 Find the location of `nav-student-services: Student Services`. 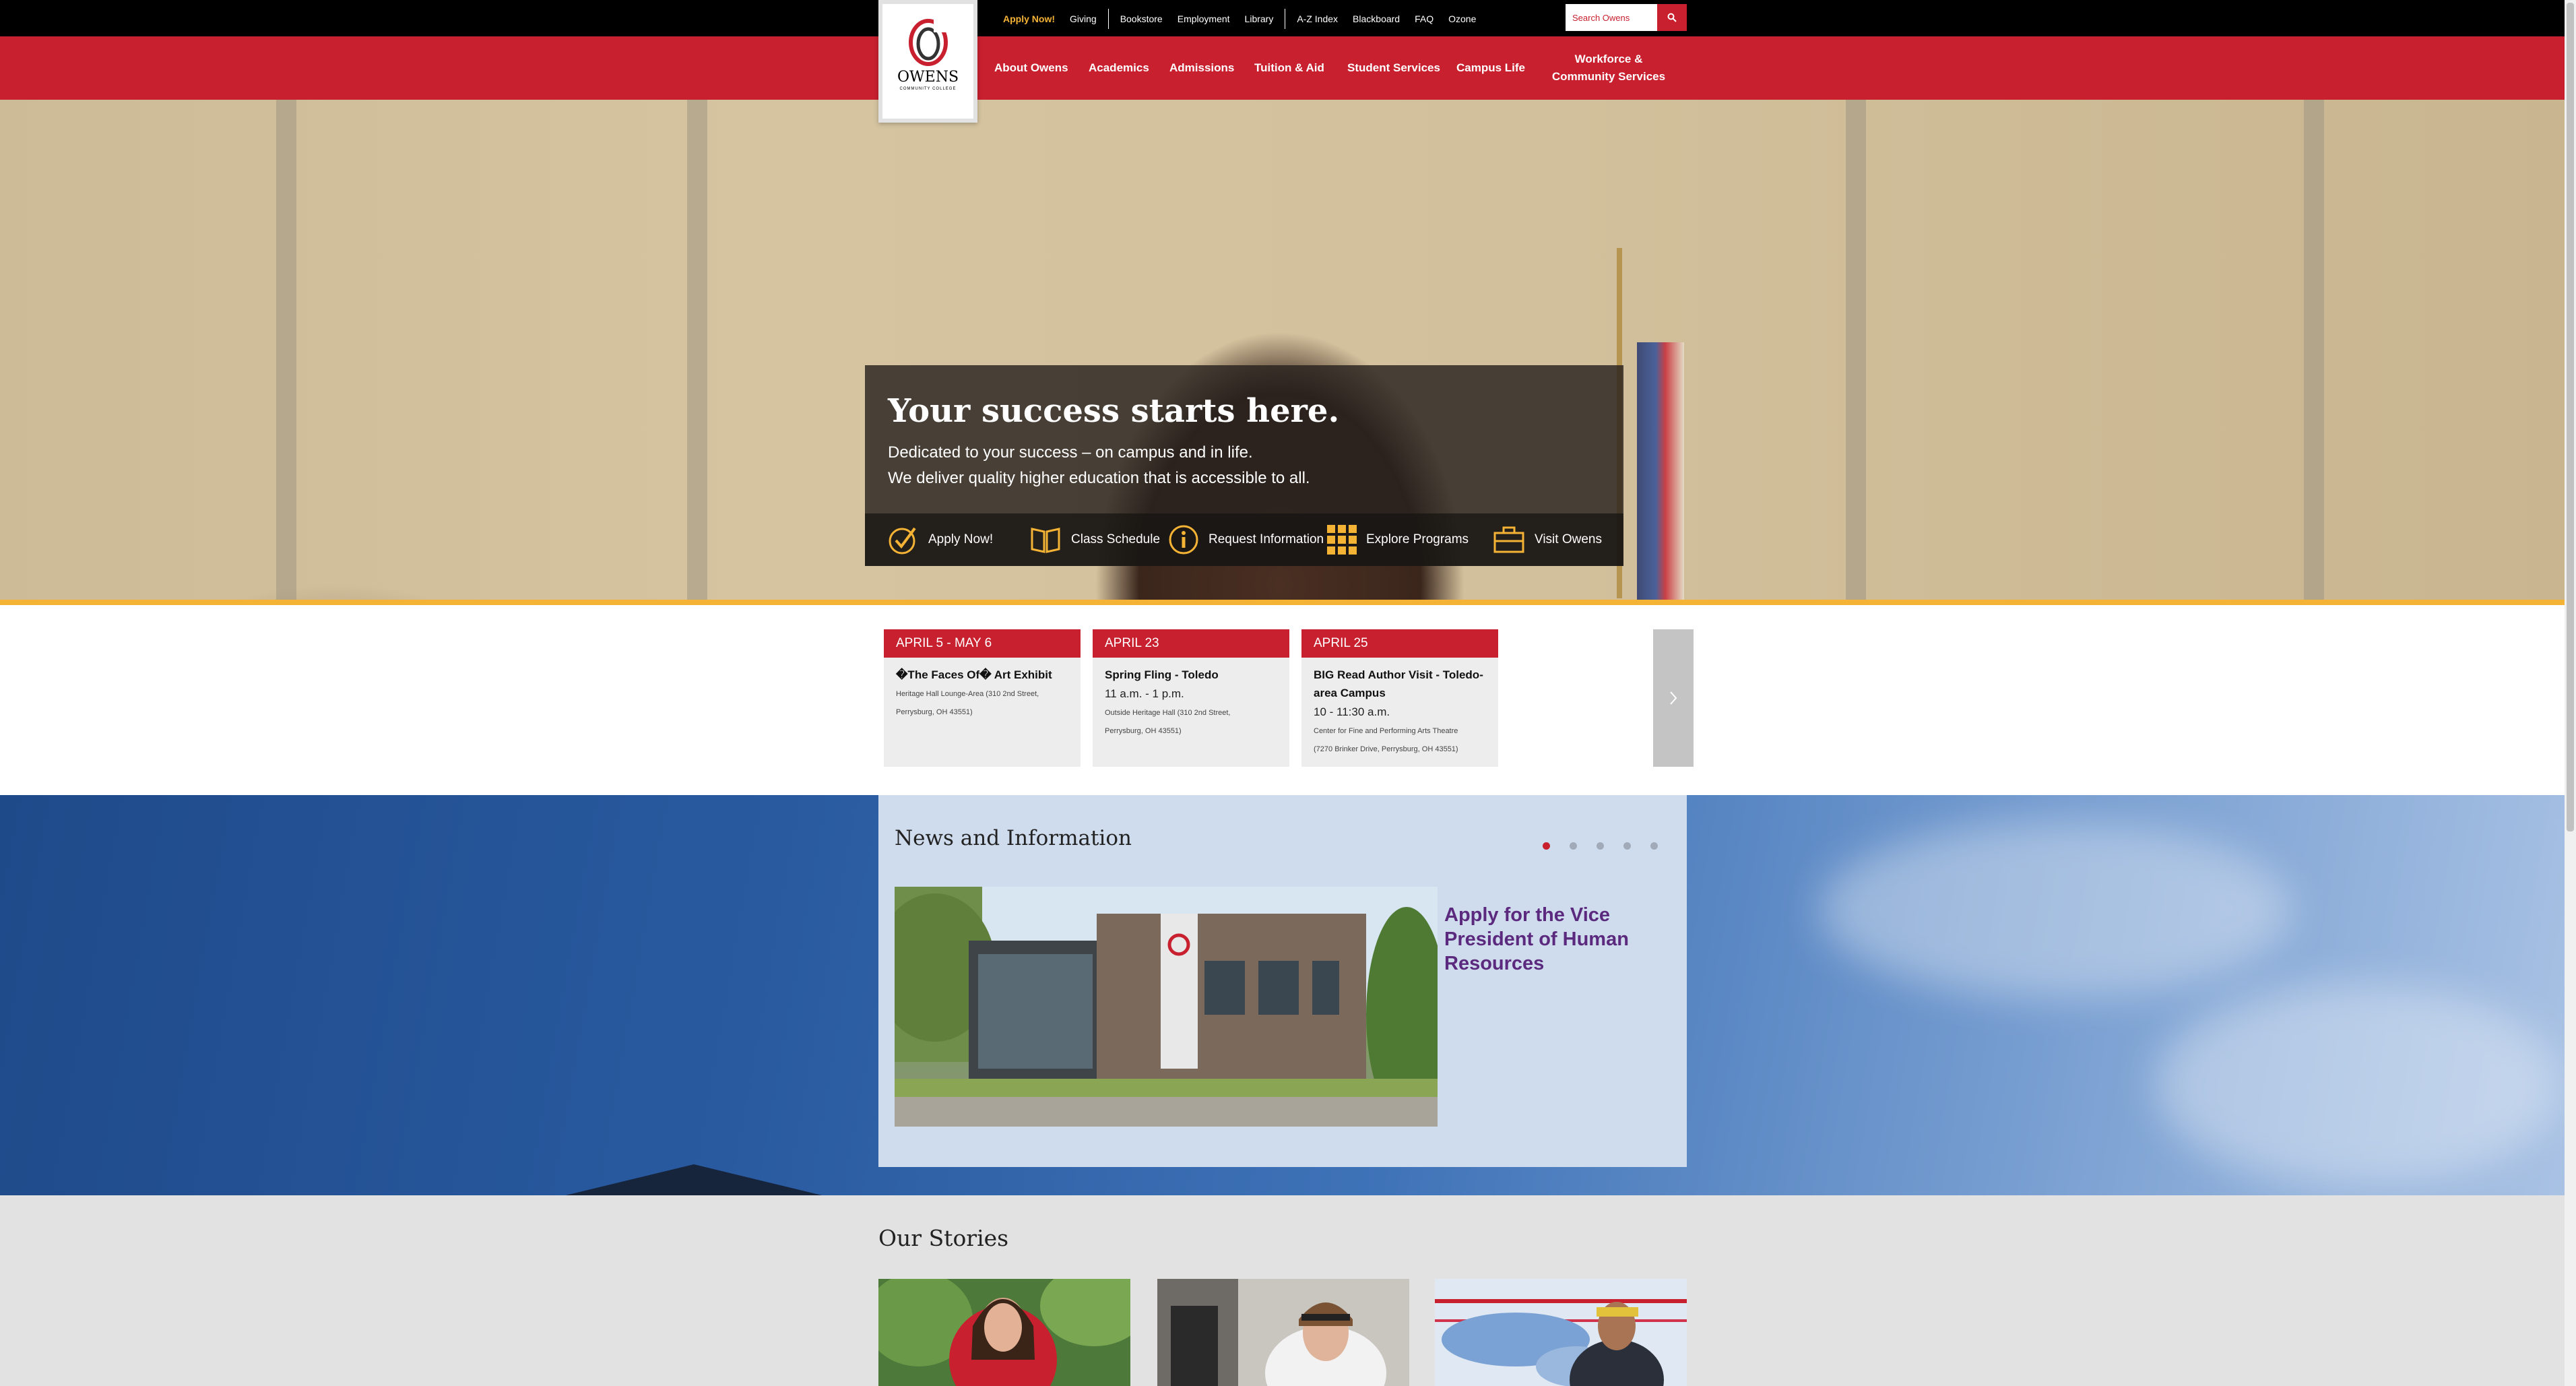

nav-student-services: Student Services is located at coordinates (1394, 68).